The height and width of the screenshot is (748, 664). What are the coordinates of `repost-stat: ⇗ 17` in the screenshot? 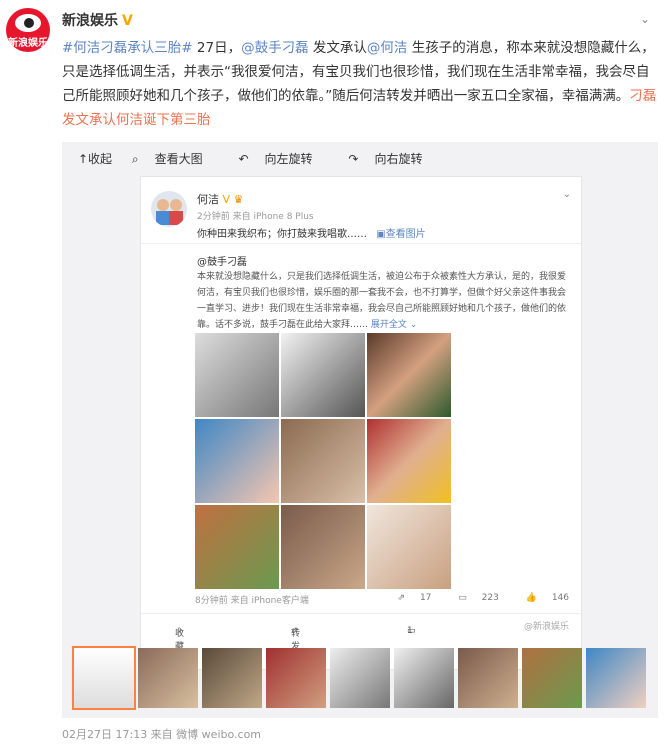 It's located at (409, 598).